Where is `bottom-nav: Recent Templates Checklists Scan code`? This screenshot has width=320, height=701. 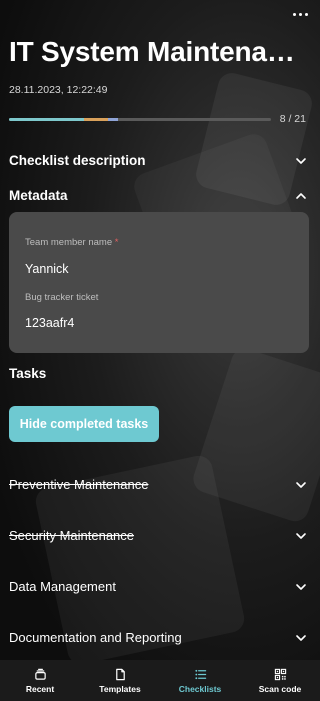
bottom-nav: Recent Templates Checklists Scan code is located at coordinates (160, 680).